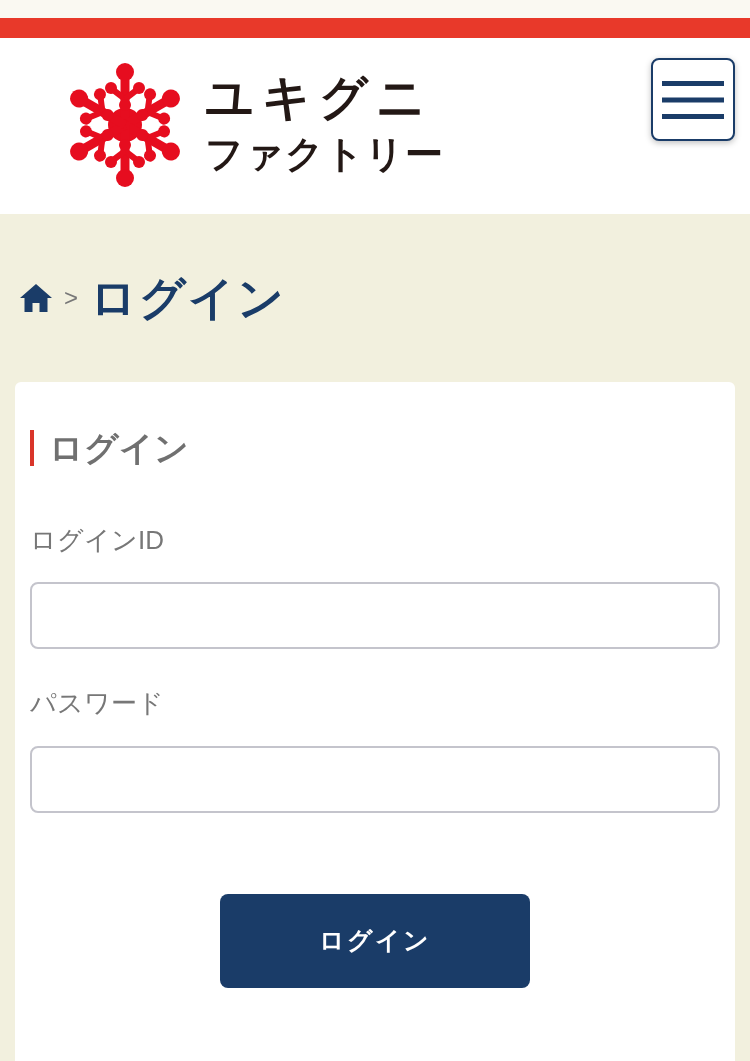 This screenshot has width=750, height=1061. What do you see at coordinates (188, 298) in the screenshot?
I see `page-title: ログイン` at bounding box center [188, 298].